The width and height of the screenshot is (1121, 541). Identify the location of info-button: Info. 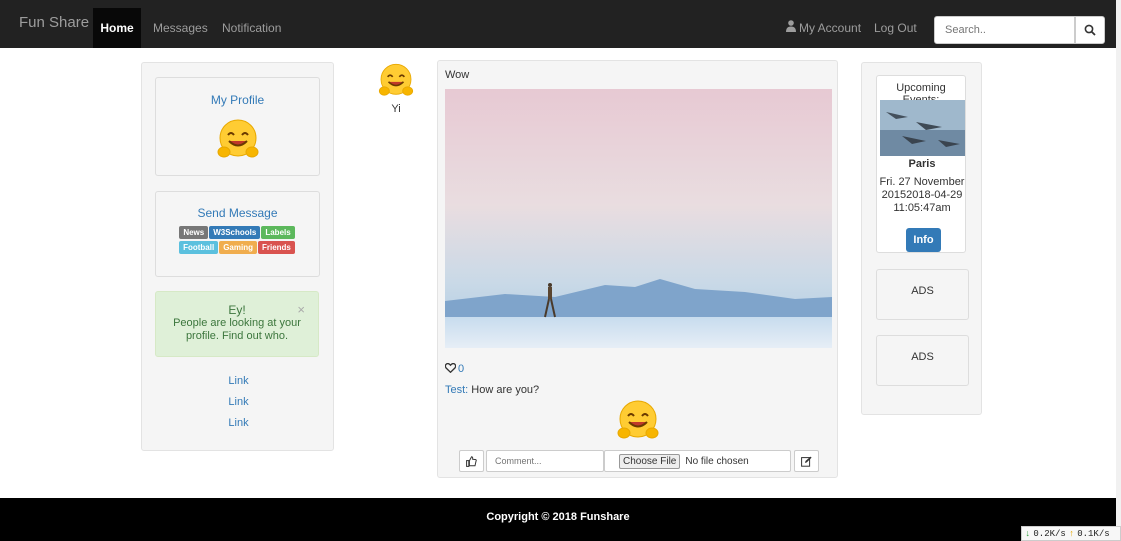
(923, 240).